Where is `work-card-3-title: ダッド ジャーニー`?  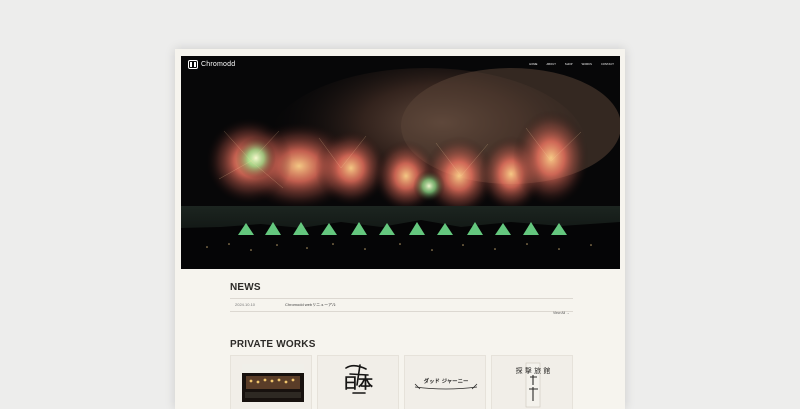
work-card-3-title: ダッド ジャーニー is located at coordinates (446, 381).